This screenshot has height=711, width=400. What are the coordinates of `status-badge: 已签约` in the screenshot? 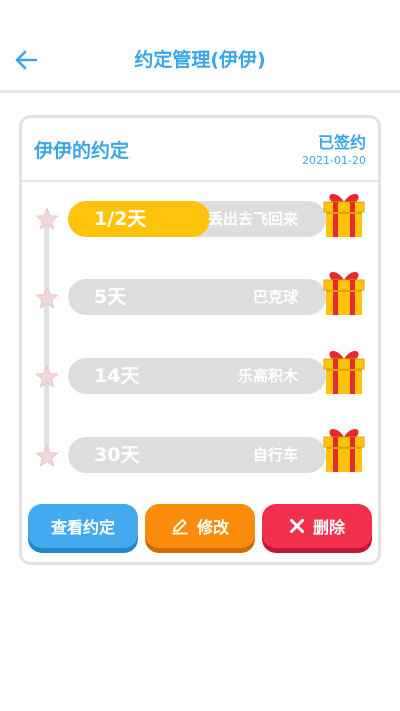 It's located at (341, 142).